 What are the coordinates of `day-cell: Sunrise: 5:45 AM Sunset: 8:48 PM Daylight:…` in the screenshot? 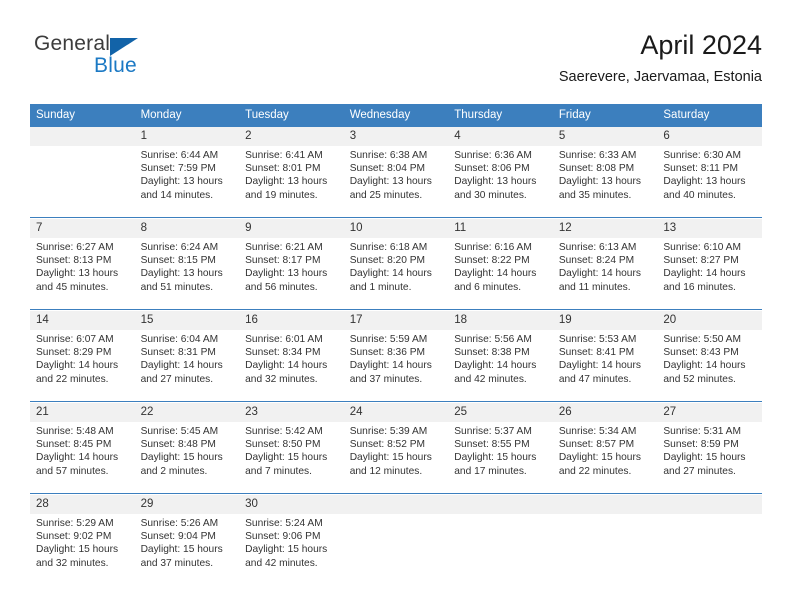 It's located at (187, 458).